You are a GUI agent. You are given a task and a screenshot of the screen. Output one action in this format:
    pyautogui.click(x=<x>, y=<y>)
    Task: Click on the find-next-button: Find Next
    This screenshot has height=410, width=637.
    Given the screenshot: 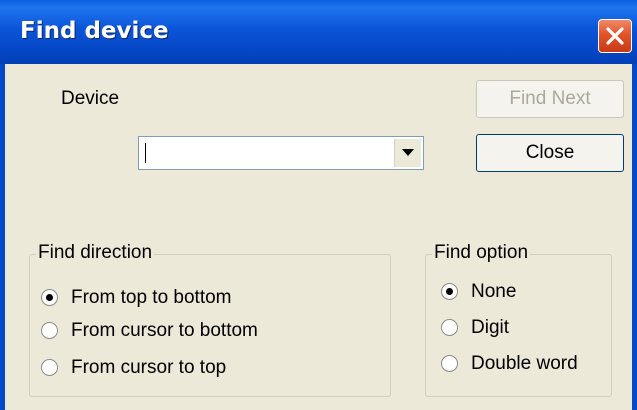 What is the action you would take?
    pyautogui.click(x=550, y=99)
    